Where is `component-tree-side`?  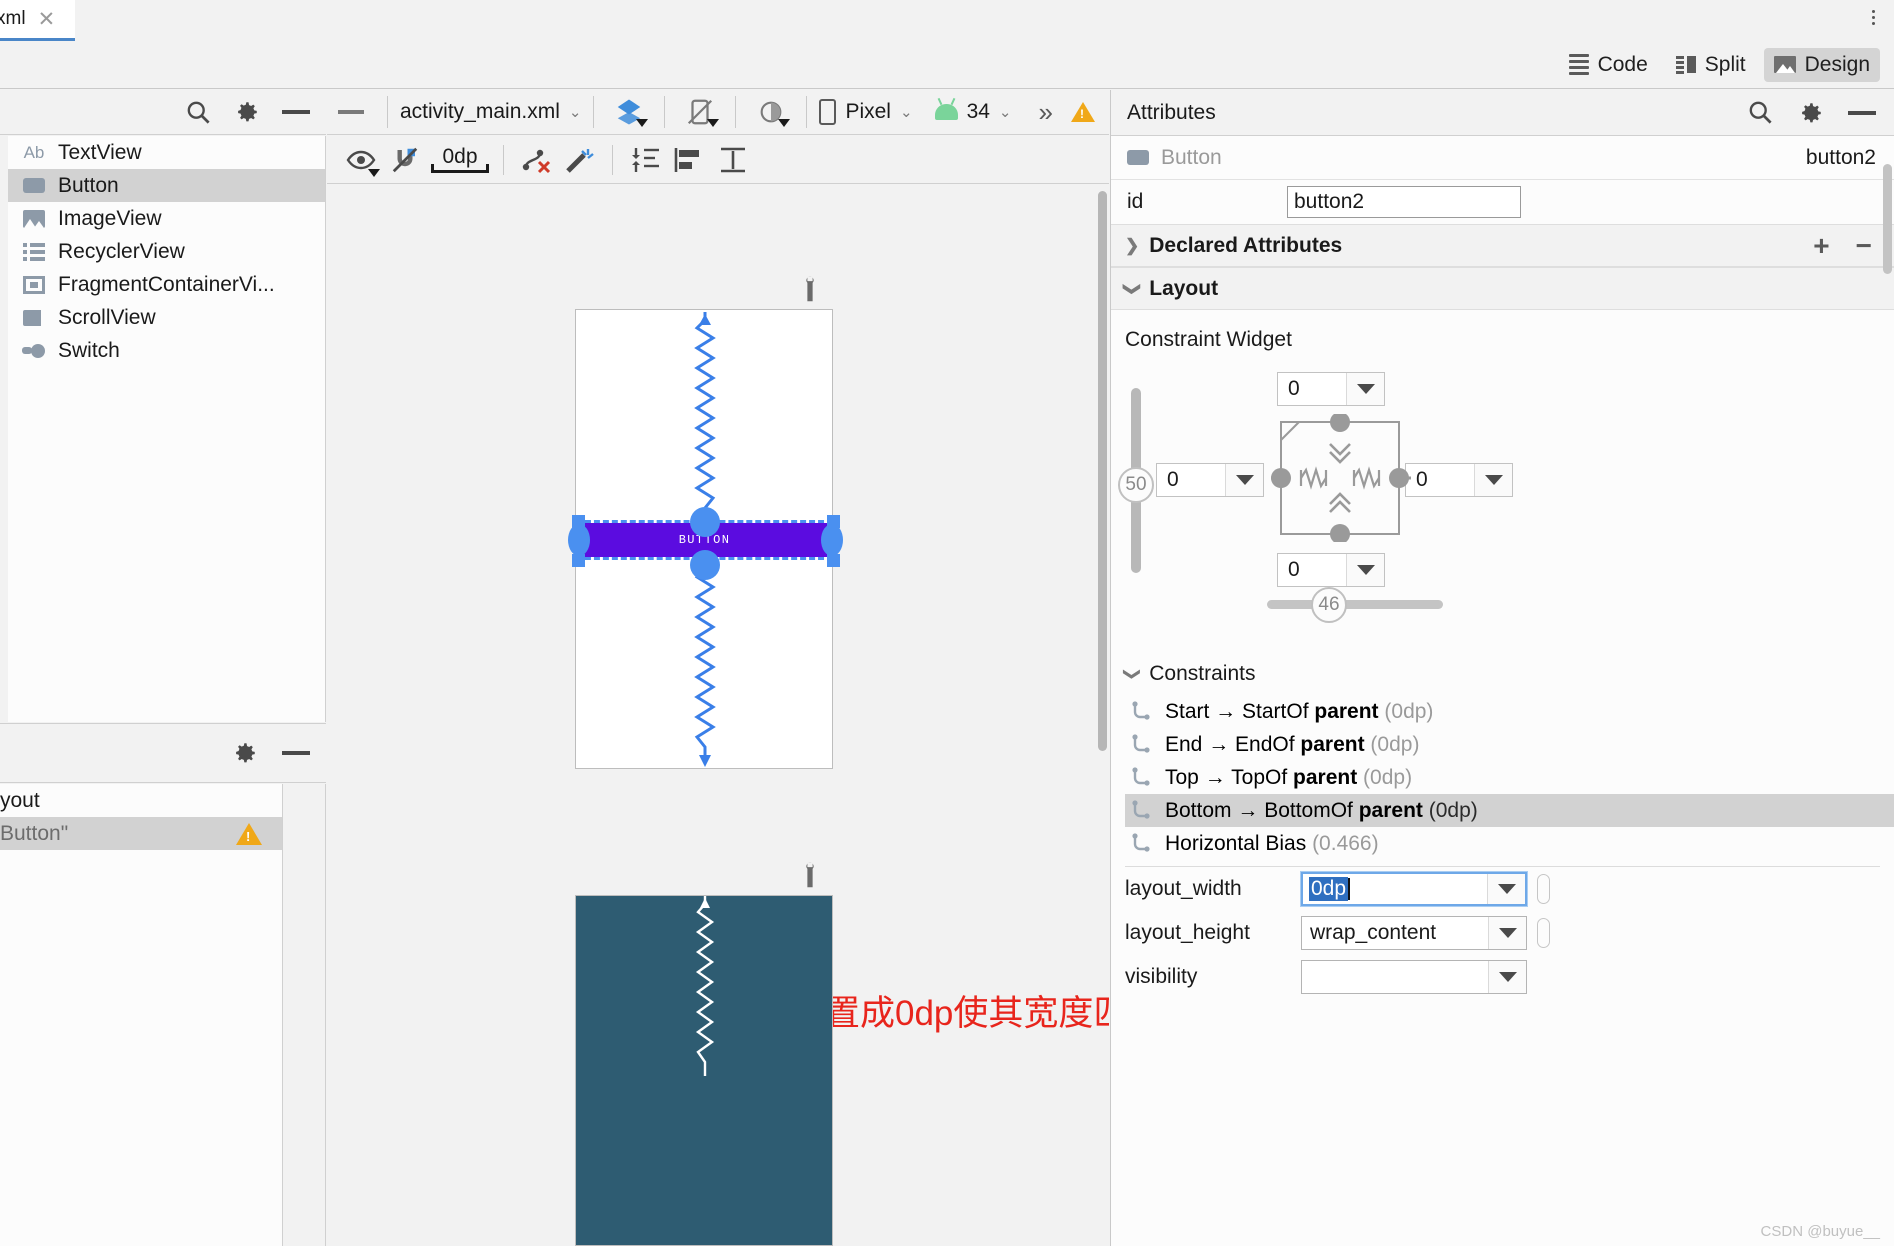
component-tree-side is located at coordinates (305, 1015).